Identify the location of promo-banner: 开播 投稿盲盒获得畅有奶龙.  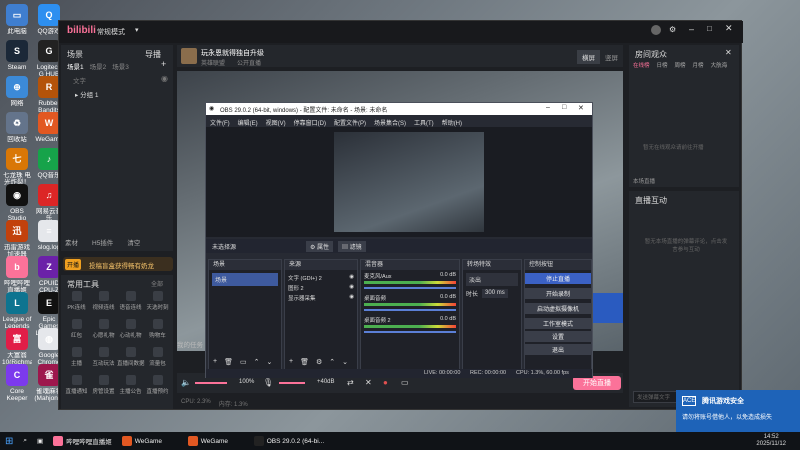
(118, 264).